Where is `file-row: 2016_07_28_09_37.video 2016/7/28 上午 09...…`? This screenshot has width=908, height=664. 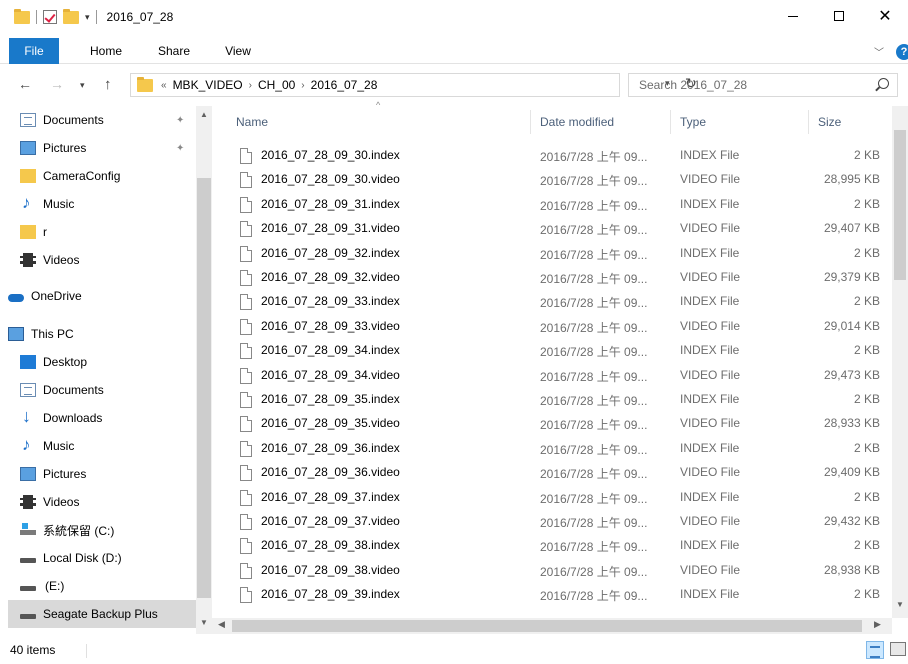 file-row: 2016_07_28_09_37.video 2016/7/28 上午 09...… is located at coordinates (552, 521).